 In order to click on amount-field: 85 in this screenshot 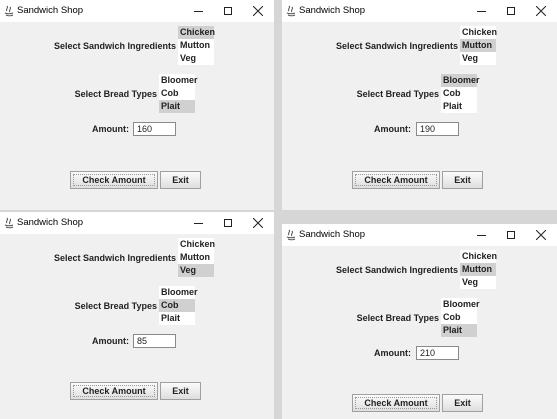, I will do `click(154, 341)`.